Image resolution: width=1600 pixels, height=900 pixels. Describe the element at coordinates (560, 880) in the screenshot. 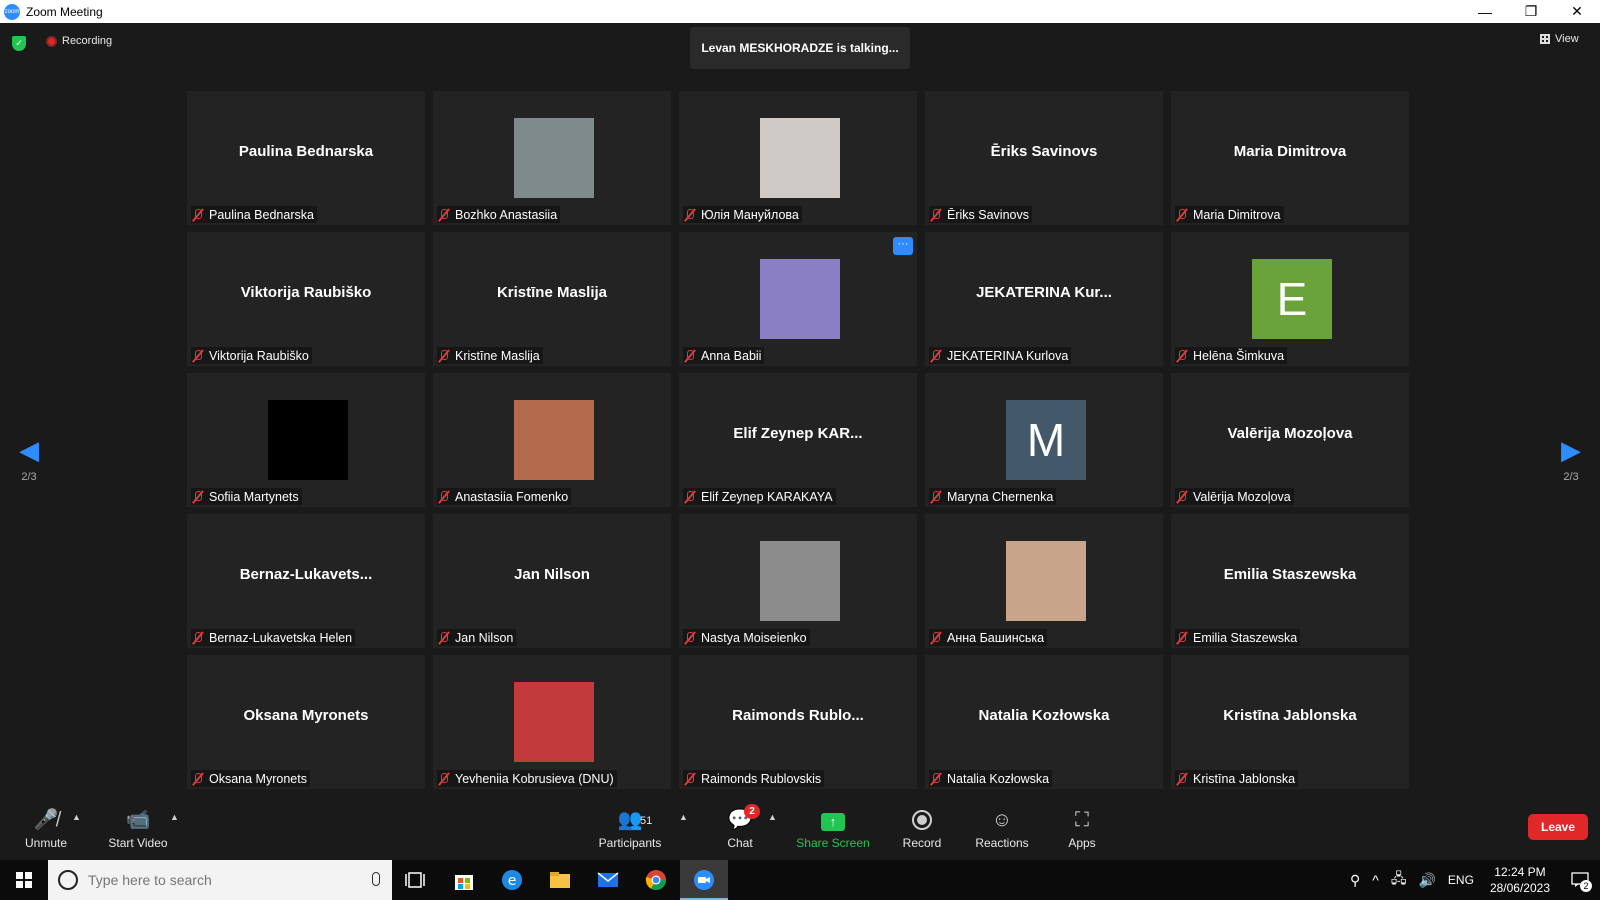

I see `taskbar-file-explorer` at that location.